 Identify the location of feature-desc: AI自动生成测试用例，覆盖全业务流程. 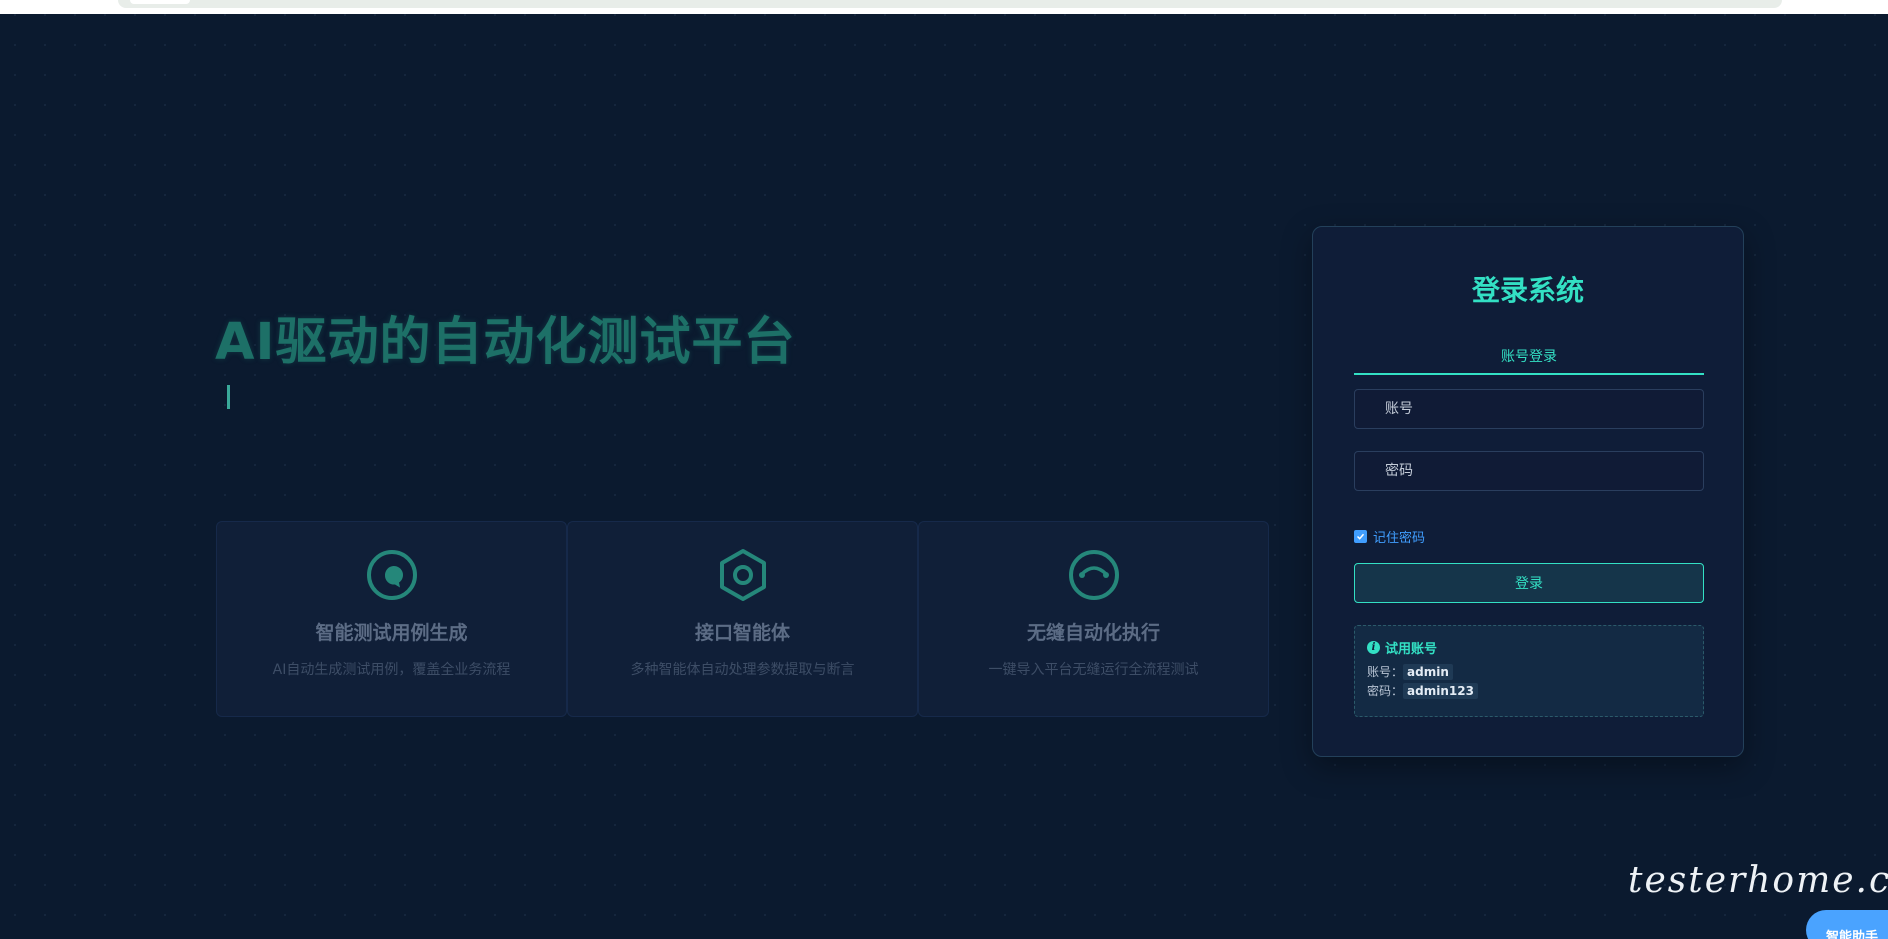
(391, 670).